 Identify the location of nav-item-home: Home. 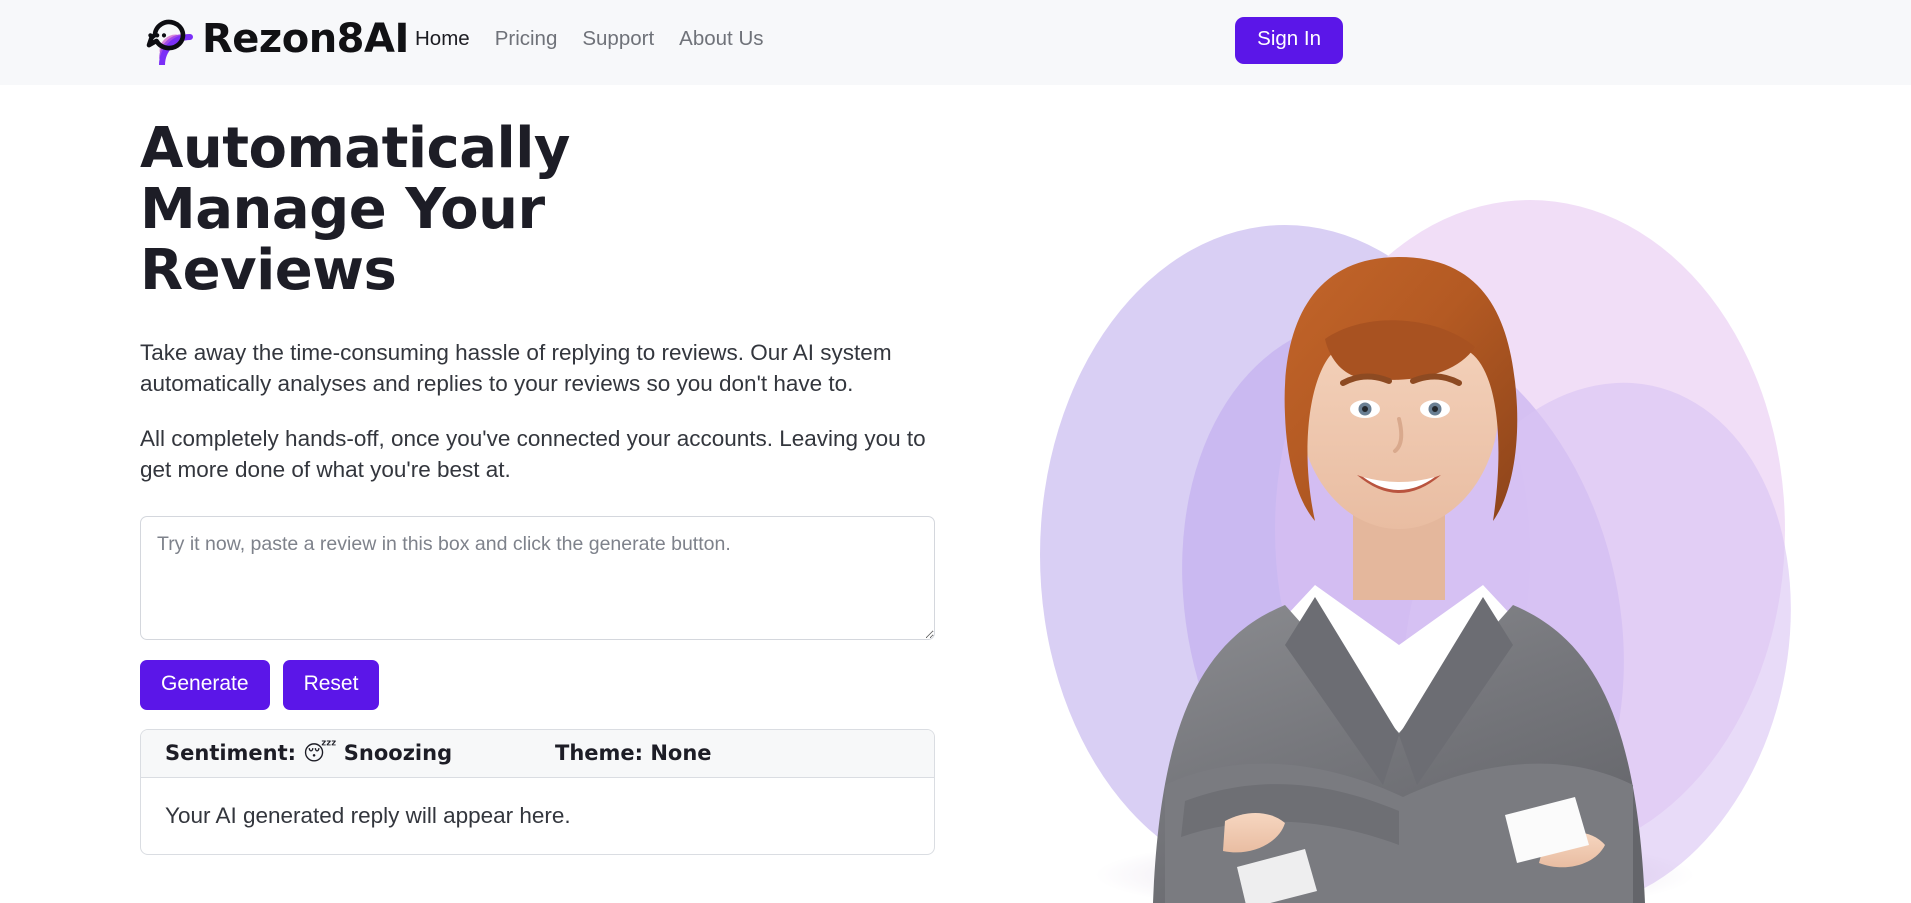
(442, 39).